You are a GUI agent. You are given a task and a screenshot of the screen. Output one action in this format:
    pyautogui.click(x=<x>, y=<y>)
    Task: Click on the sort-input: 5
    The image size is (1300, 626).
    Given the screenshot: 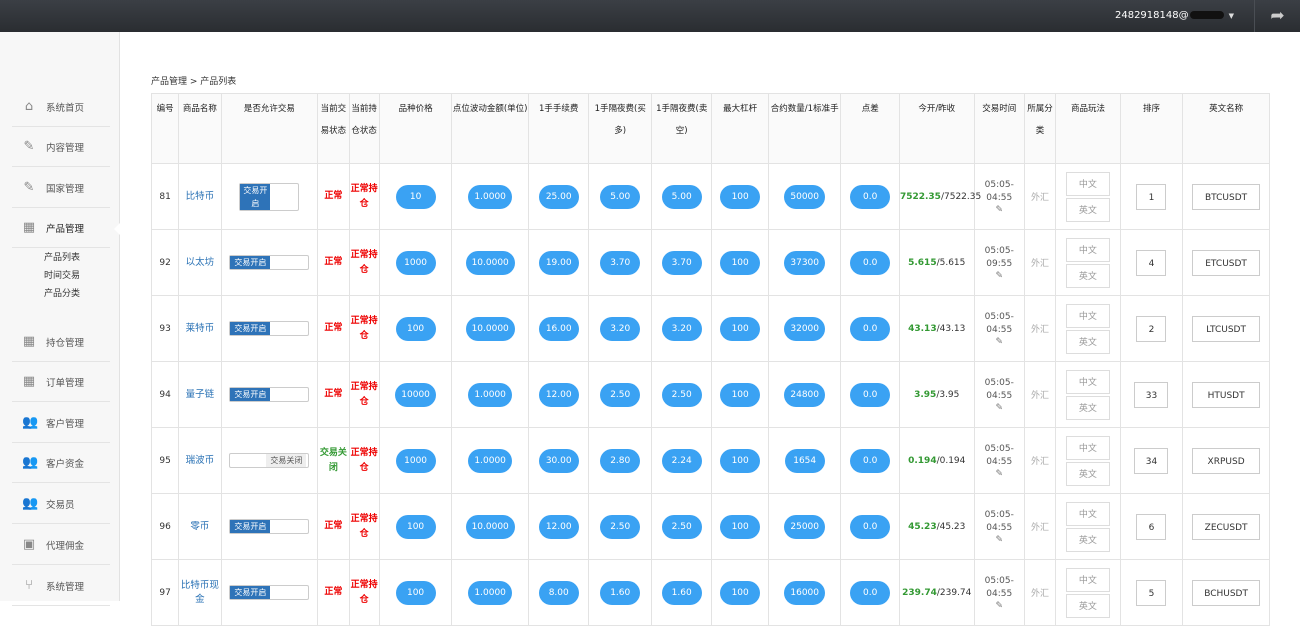 What is the action you would take?
    pyautogui.click(x=1151, y=592)
    